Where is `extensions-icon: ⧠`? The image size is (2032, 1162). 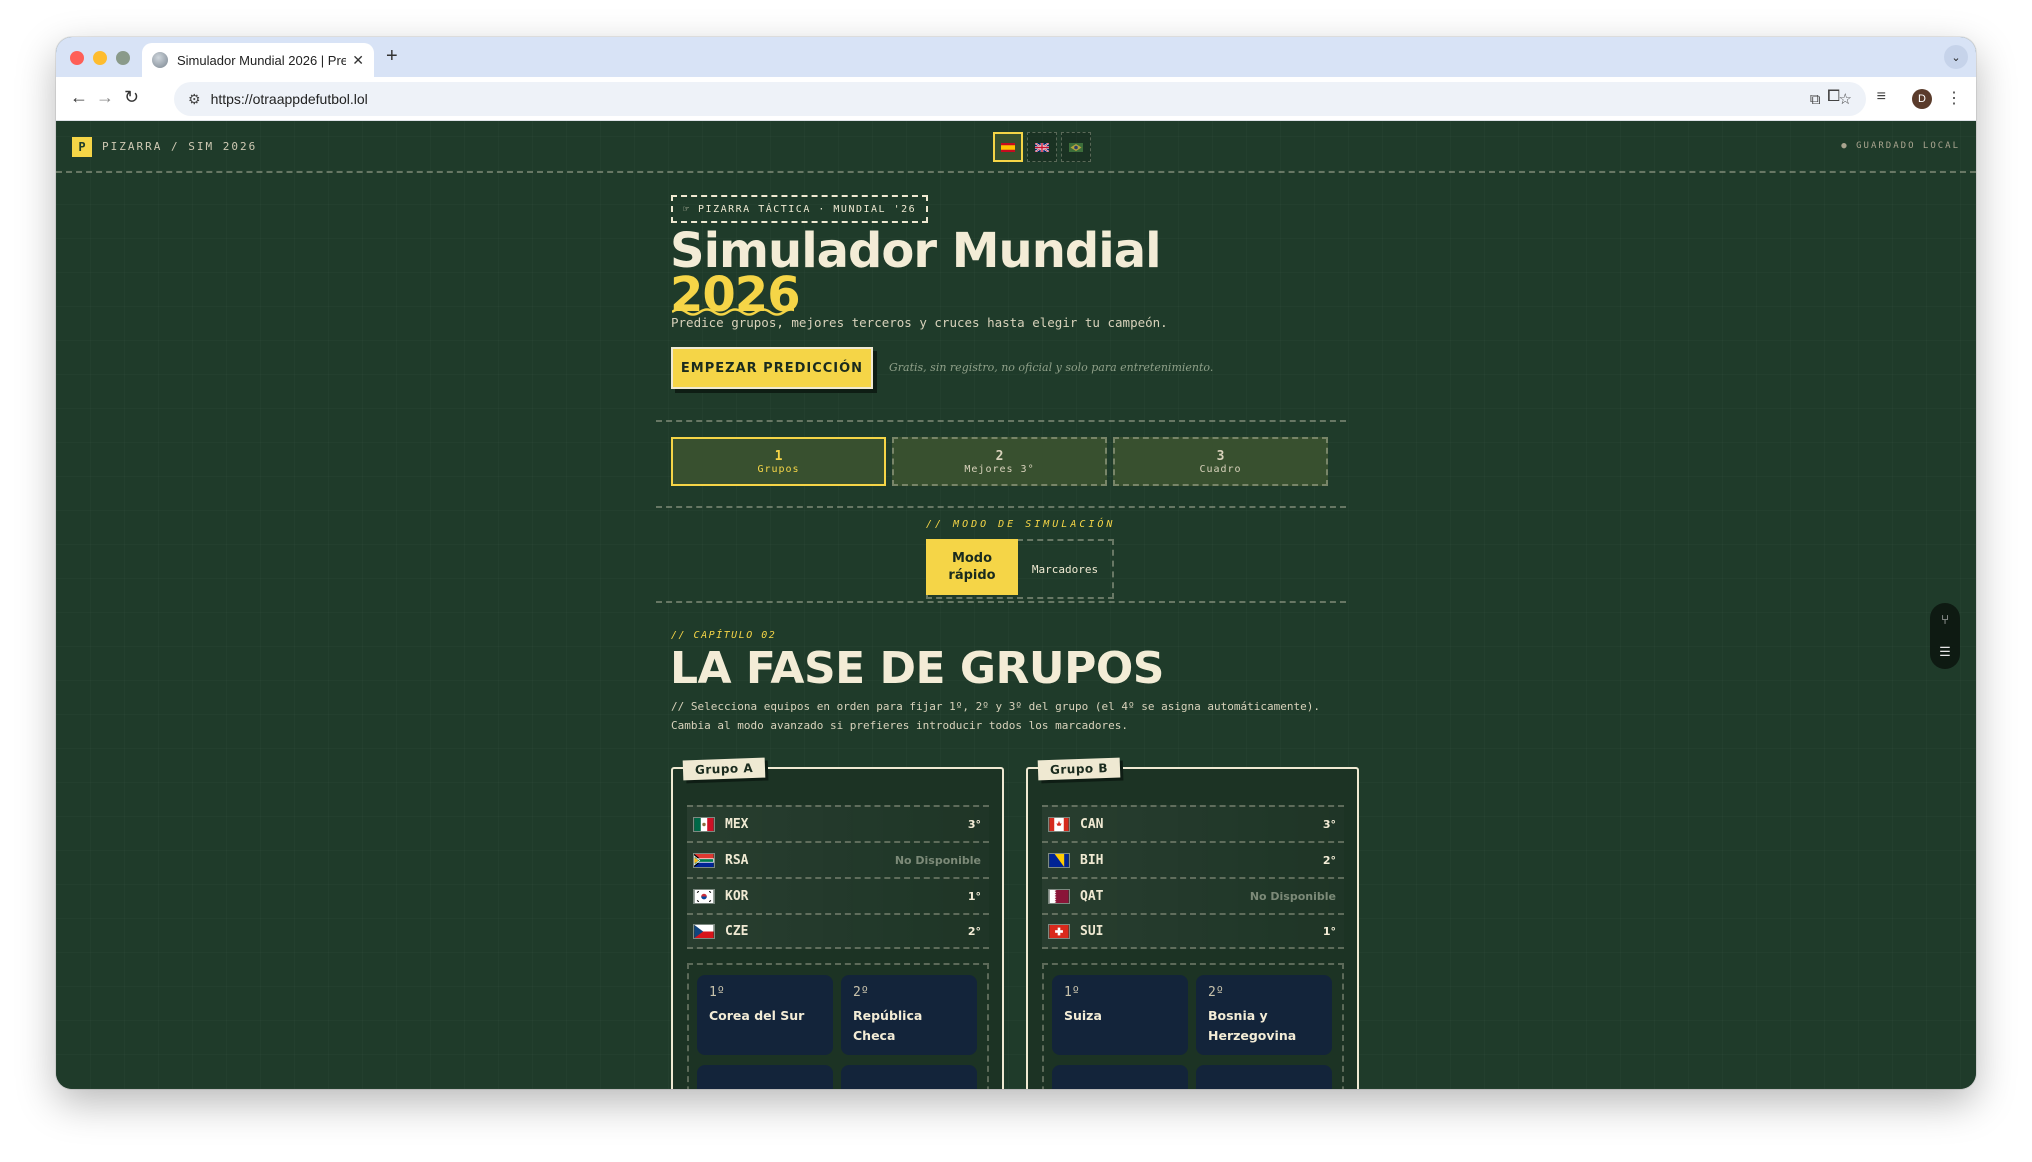 extensions-icon: ⧠ is located at coordinates (1833, 97).